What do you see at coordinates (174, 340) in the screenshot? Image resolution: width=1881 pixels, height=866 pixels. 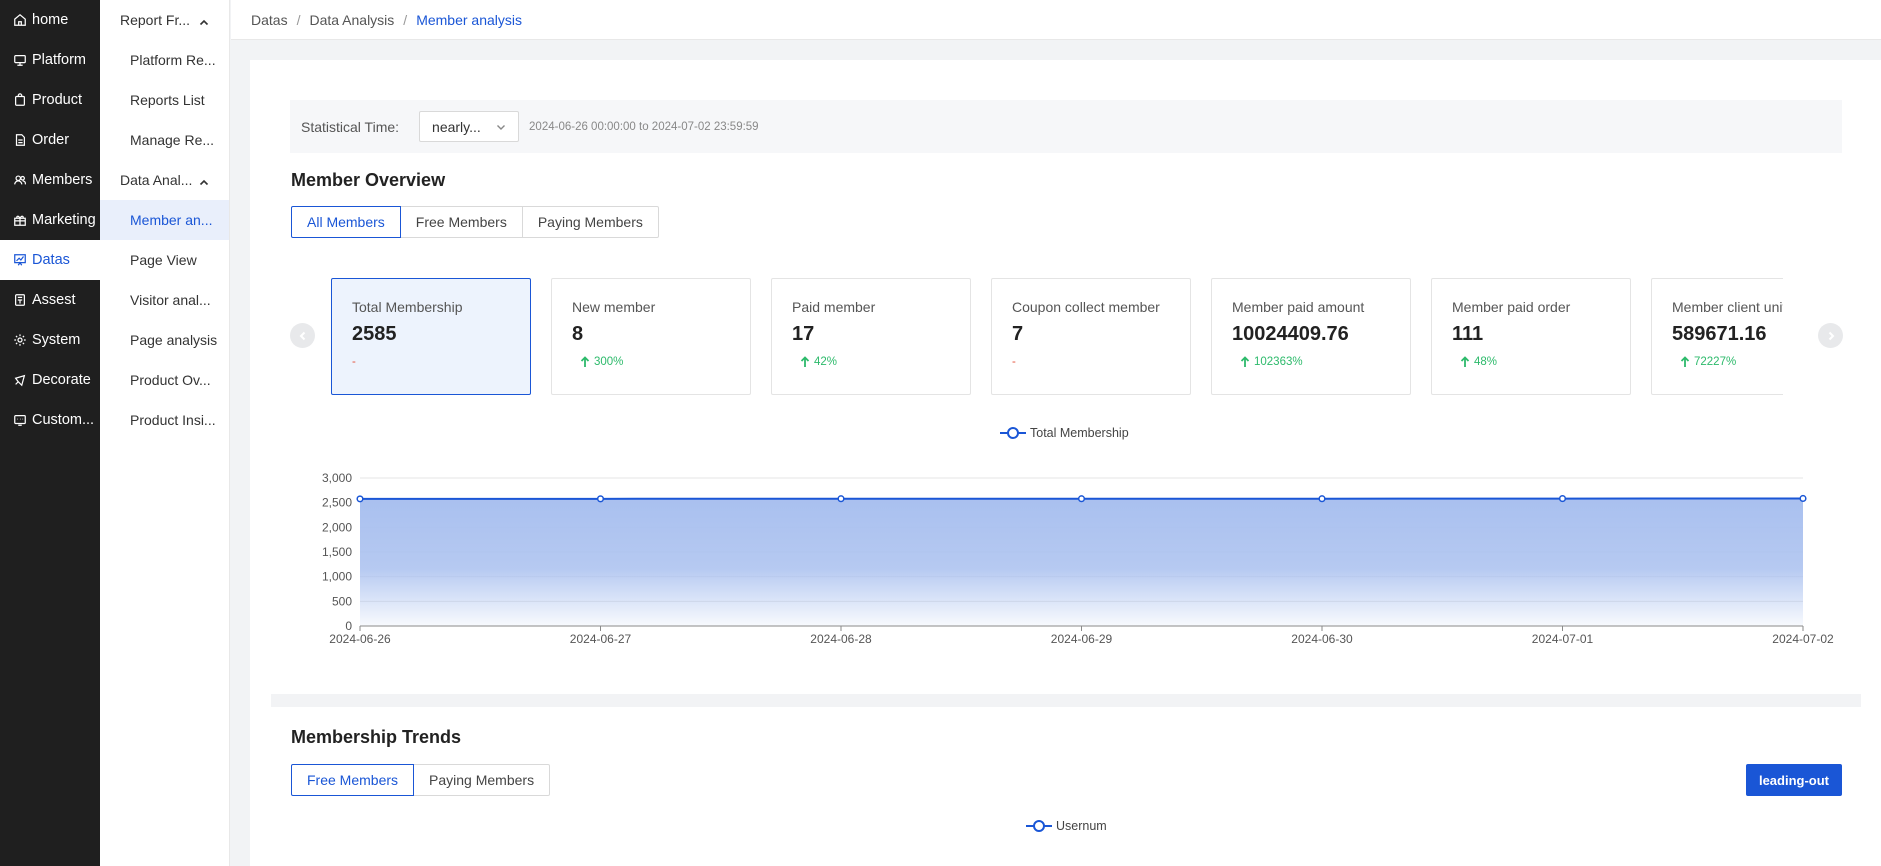 I see `subnav-item-label: Page analysis` at bounding box center [174, 340].